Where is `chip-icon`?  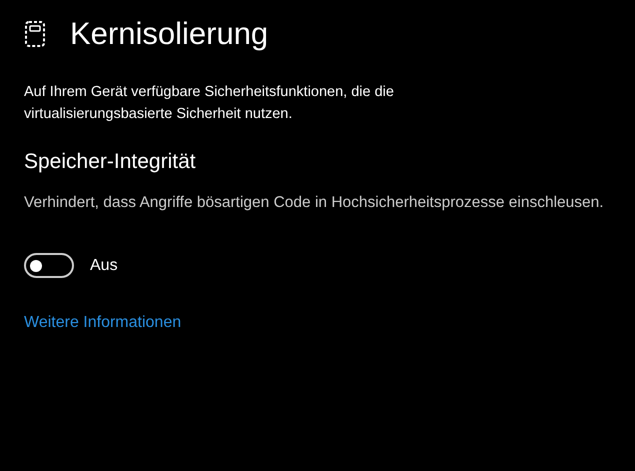 chip-icon is located at coordinates (35, 34).